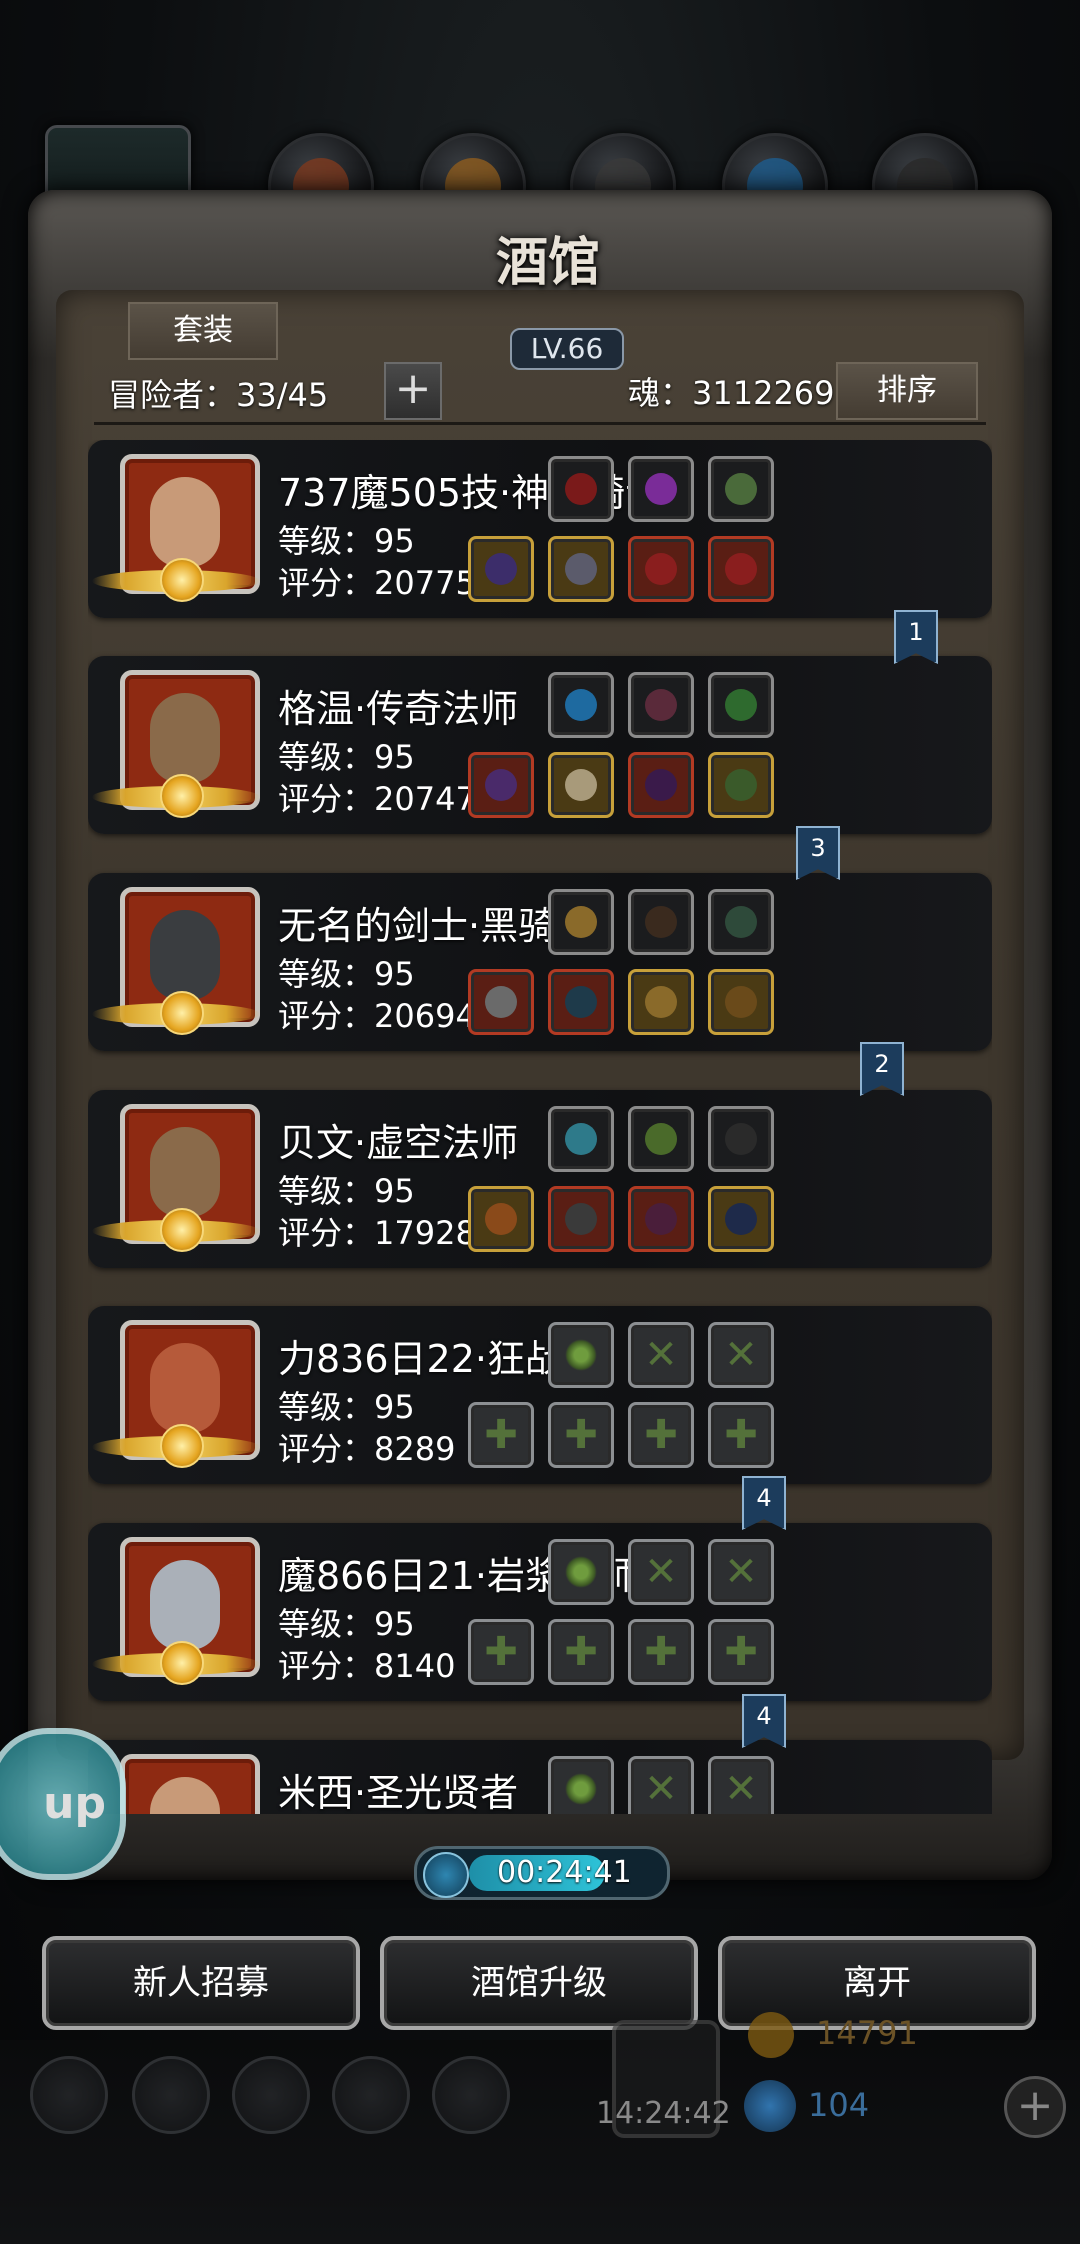 This screenshot has height=2244, width=1080. What do you see at coordinates (540, 1179) in the screenshot?
I see `hero-card: 贝文·虚空法师 等级：95 评分：17928` at bounding box center [540, 1179].